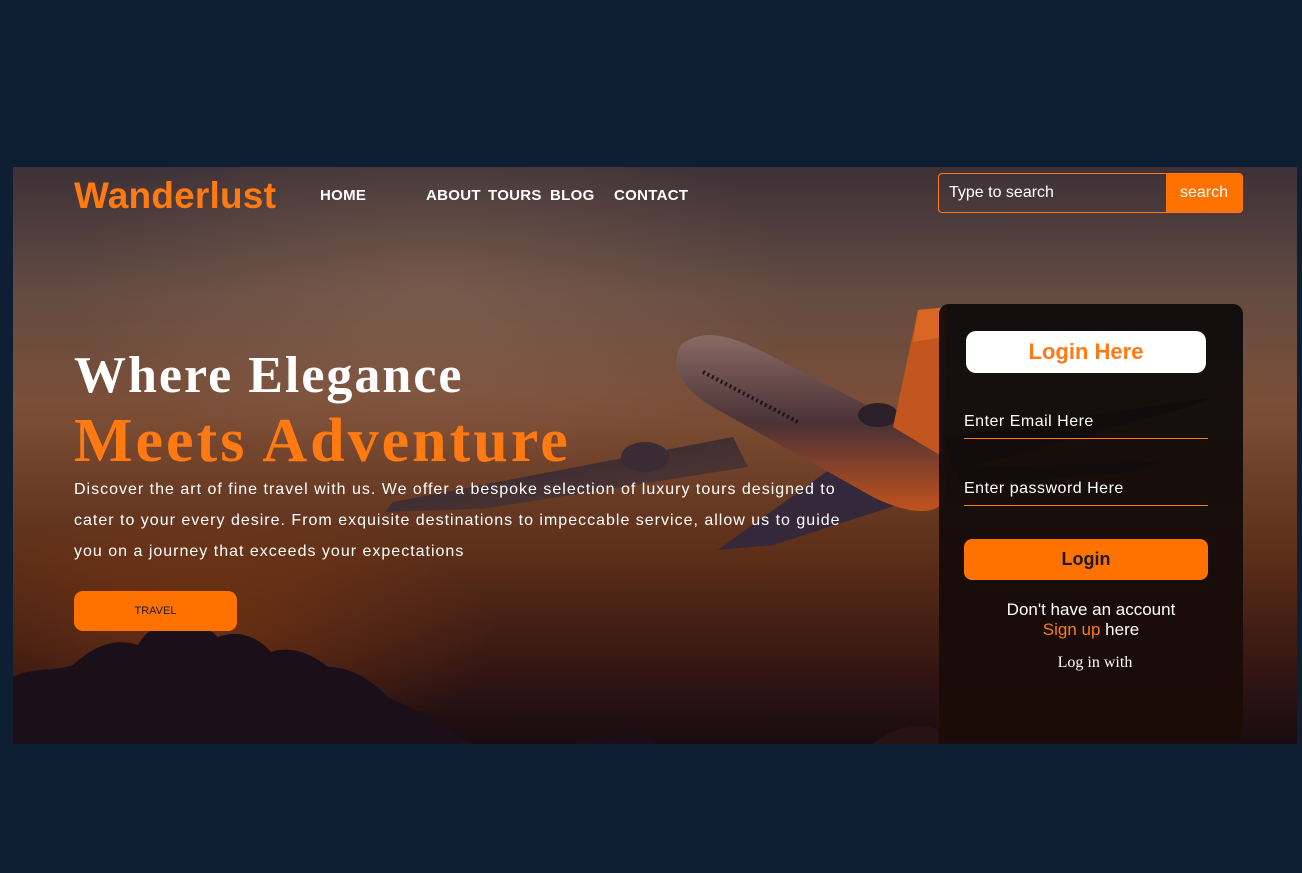  I want to click on email-field, so click(1086, 422).